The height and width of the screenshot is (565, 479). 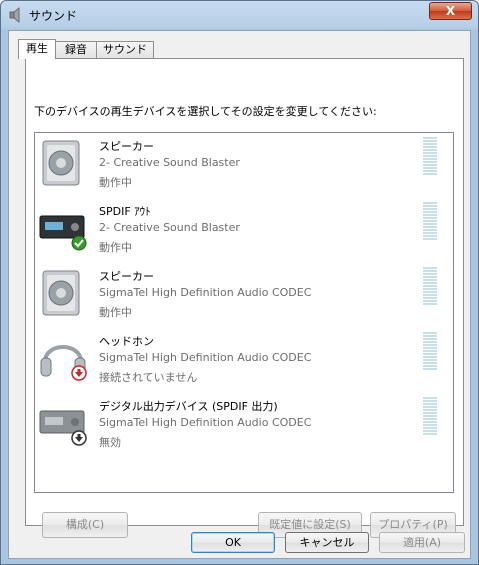 What do you see at coordinates (126, 341) in the screenshot?
I see `device-name: ヘッドホン` at bounding box center [126, 341].